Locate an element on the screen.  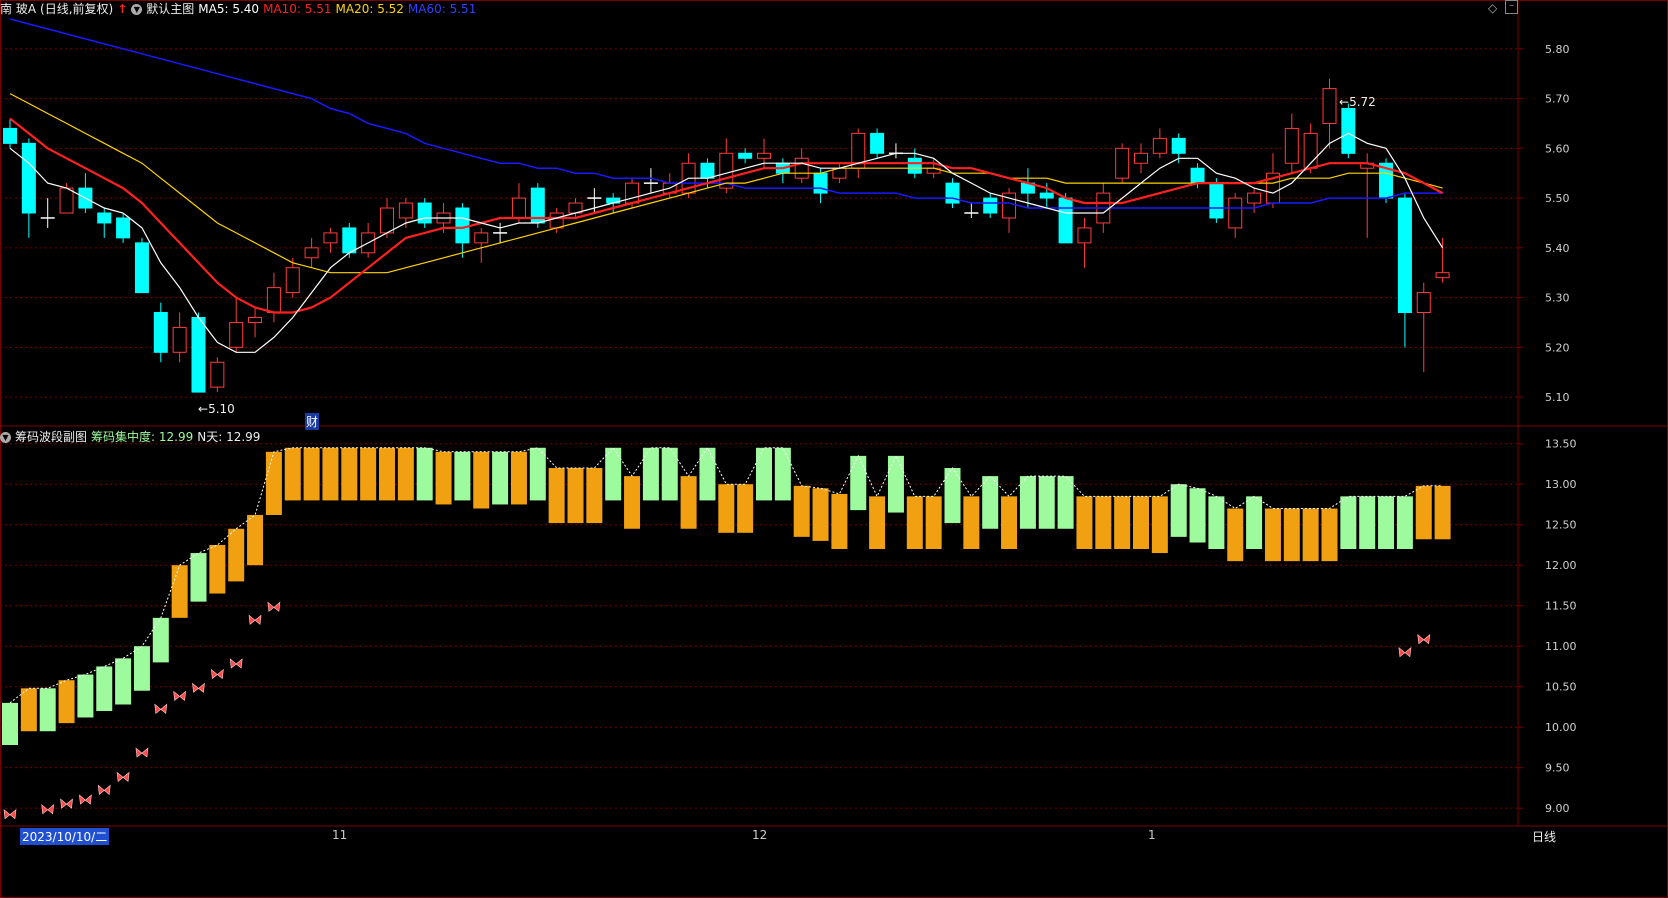
main-ytick-label: 5.60 is located at coordinates (1557, 148).